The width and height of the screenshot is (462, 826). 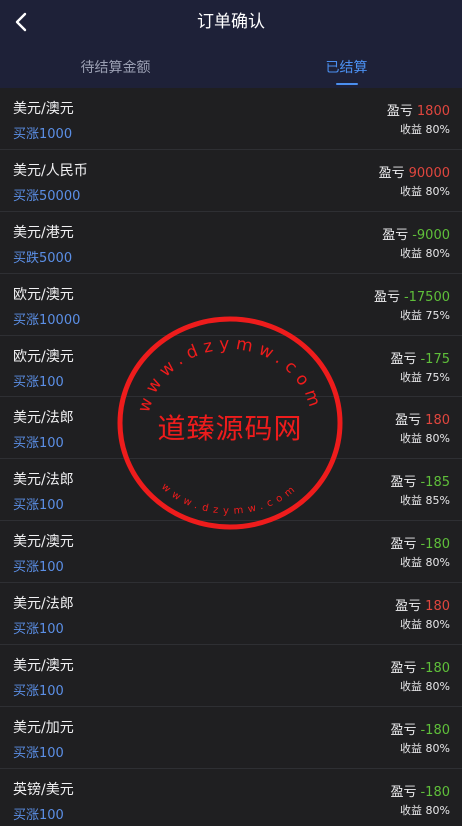 What do you see at coordinates (115, 66) in the screenshot?
I see `tab-pending: 待结算金额` at bounding box center [115, 66].